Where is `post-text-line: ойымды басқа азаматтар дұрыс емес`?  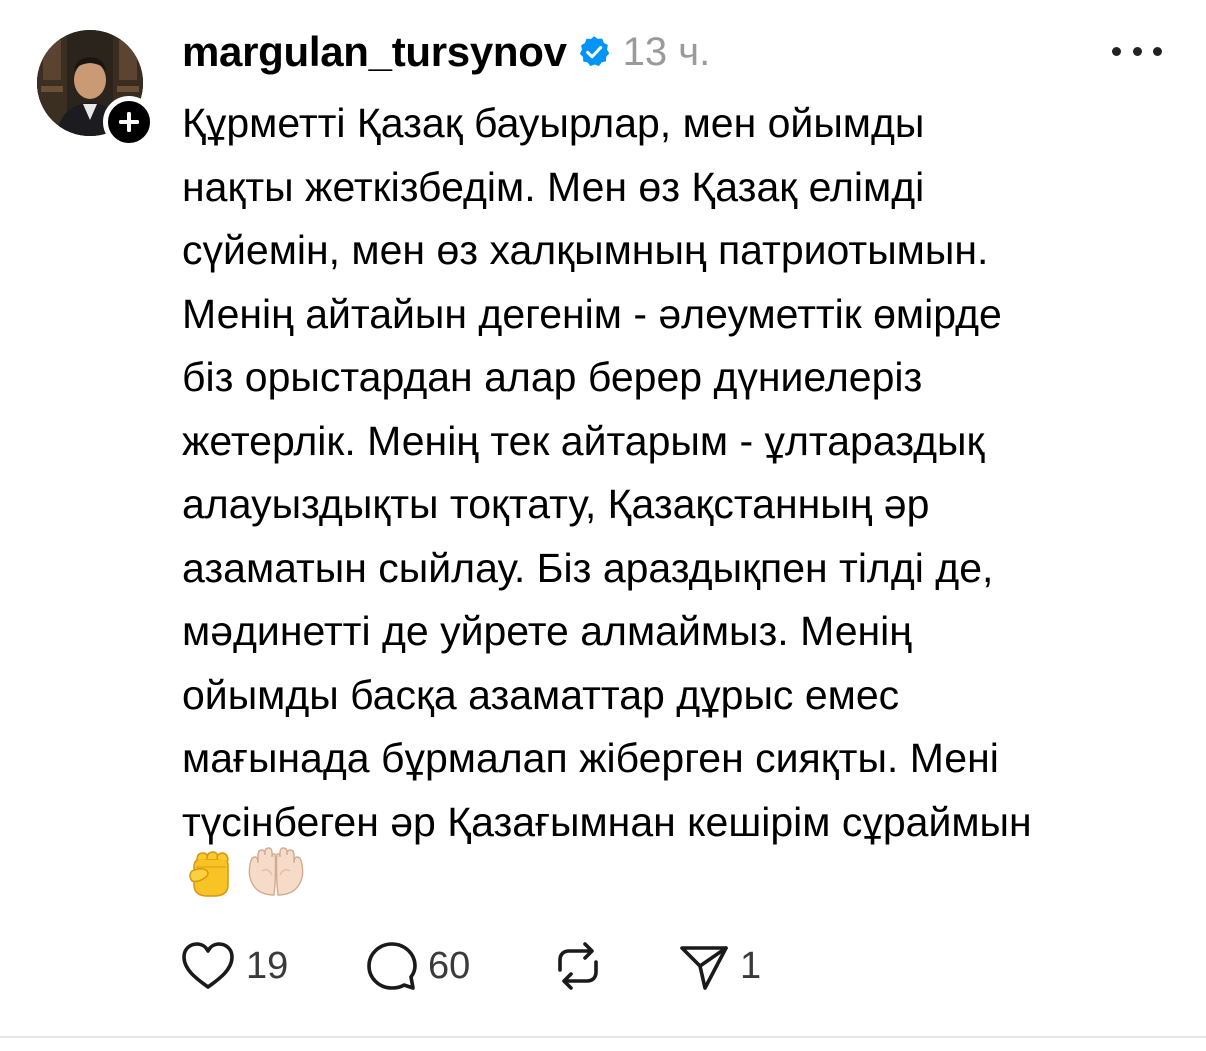 post-text-line: ойымды басқа азаматтар дұрыс емес is located at coordinates (541, 694).